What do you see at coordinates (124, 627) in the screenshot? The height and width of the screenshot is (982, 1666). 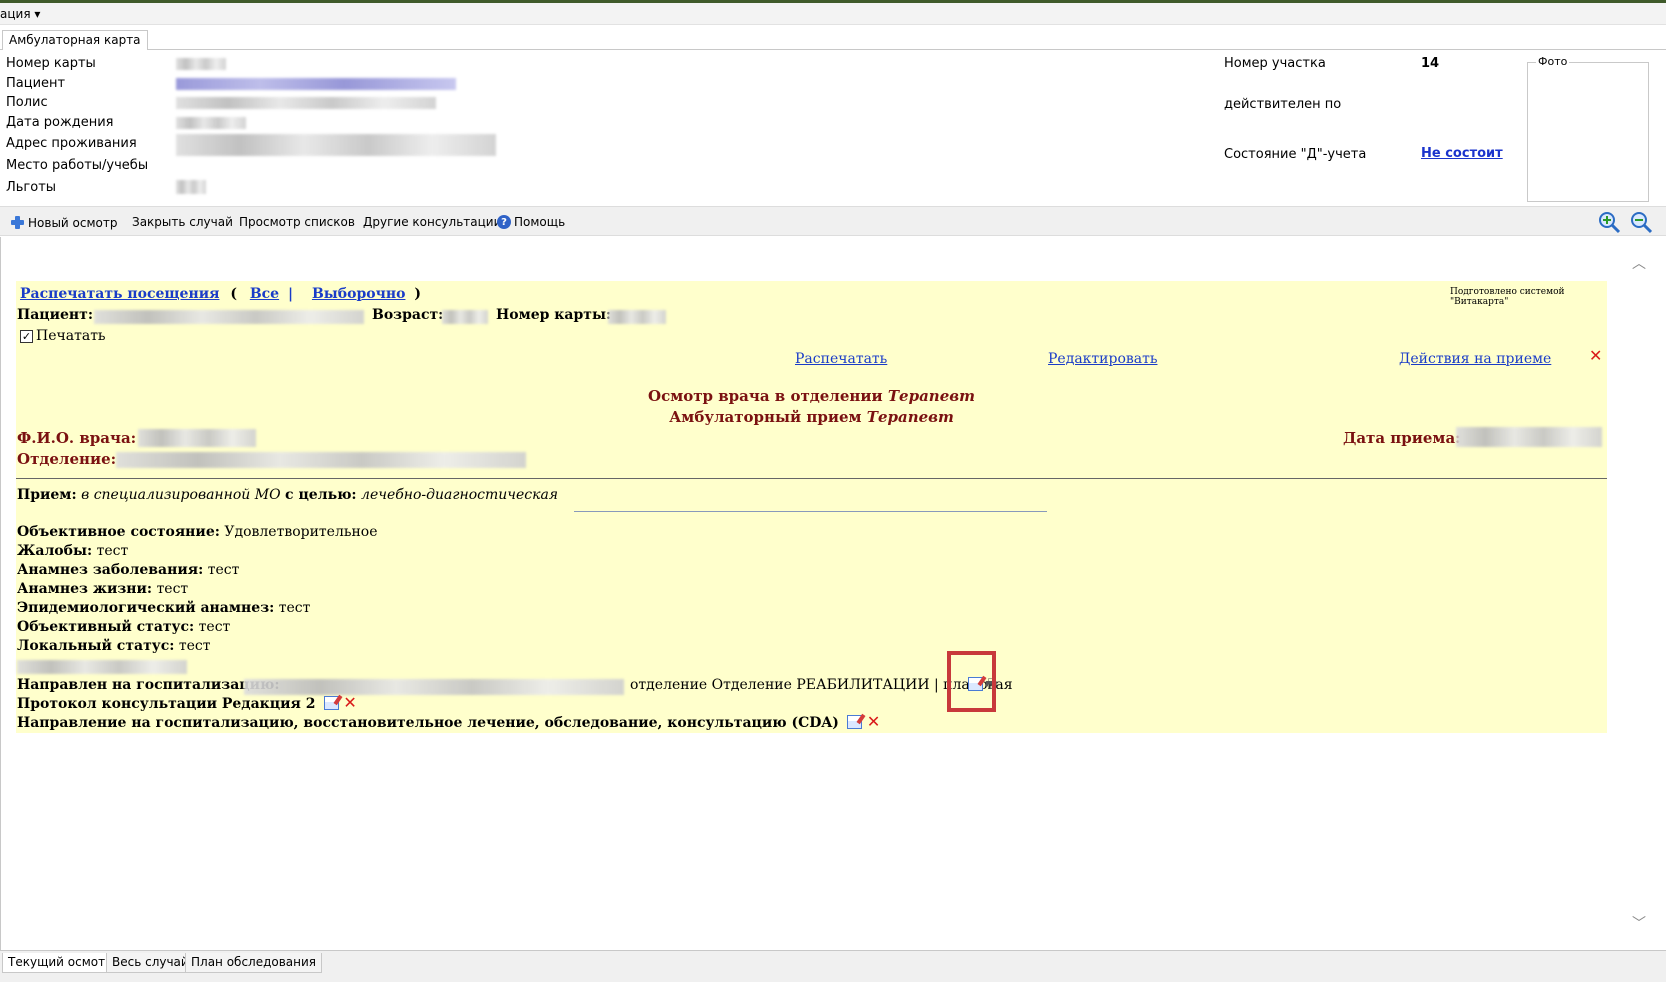 I see `field-objective-status: Объективный статус: тест` at bounding box center [124, 627].